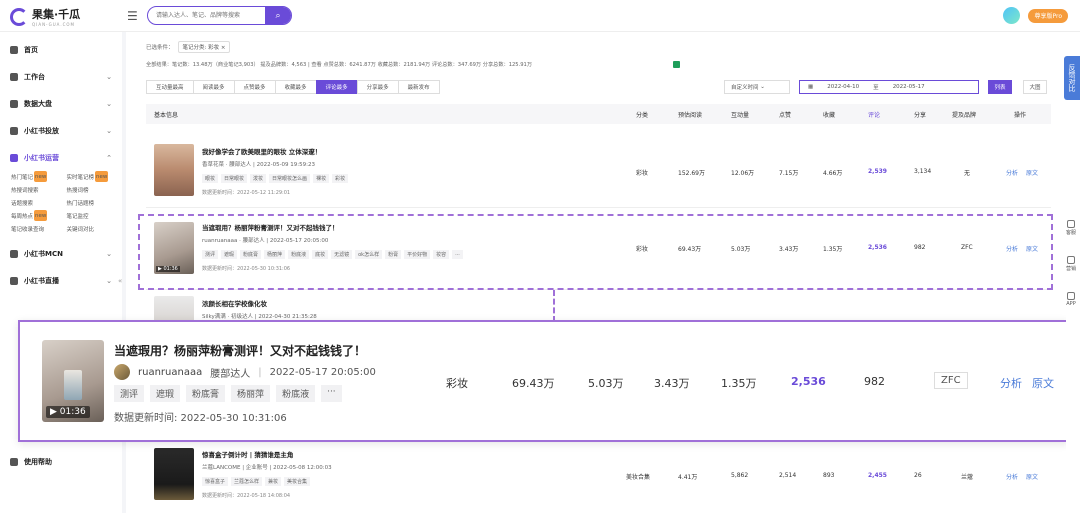  Describe the element at coordinates (61, 49) in the screenshot. I see `sidebar-item-home: 首页` at that location.